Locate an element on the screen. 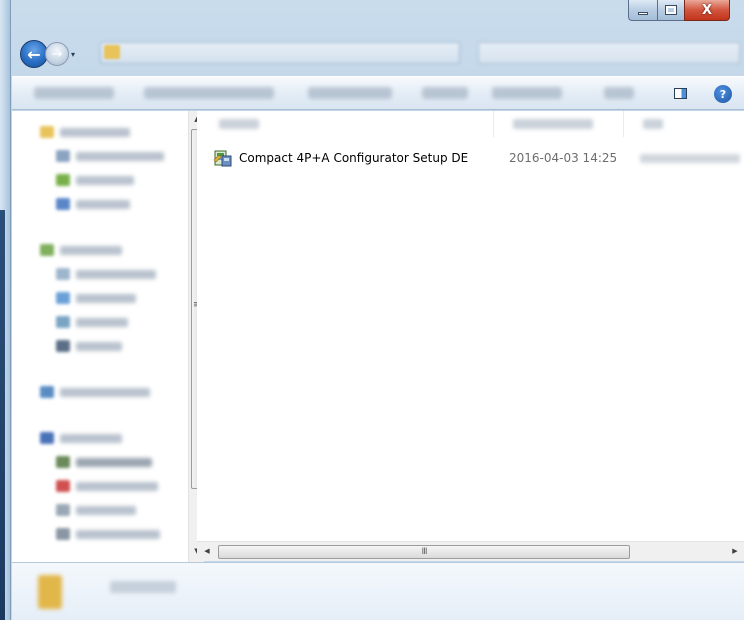 This screenshot has width=744, height=620. network-icon is located at coordinates (47, 392).